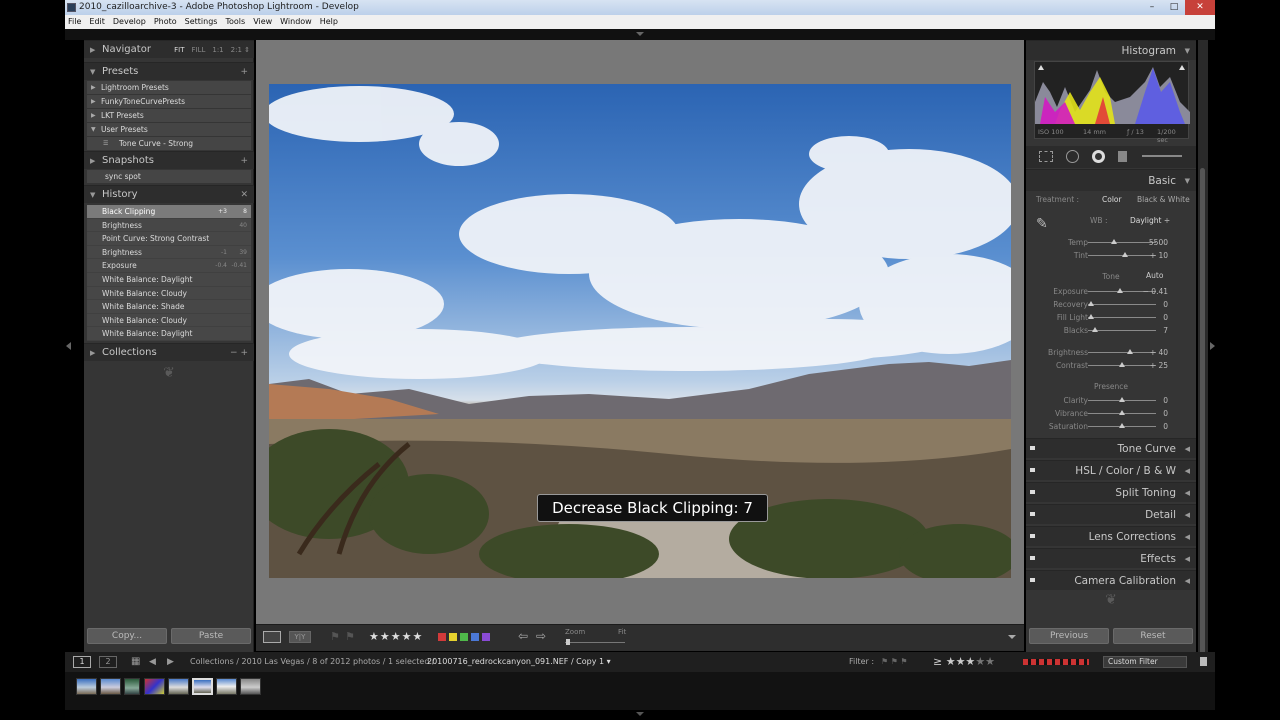  I want to click on nav-fit-option: FIT, so click(179, 50).